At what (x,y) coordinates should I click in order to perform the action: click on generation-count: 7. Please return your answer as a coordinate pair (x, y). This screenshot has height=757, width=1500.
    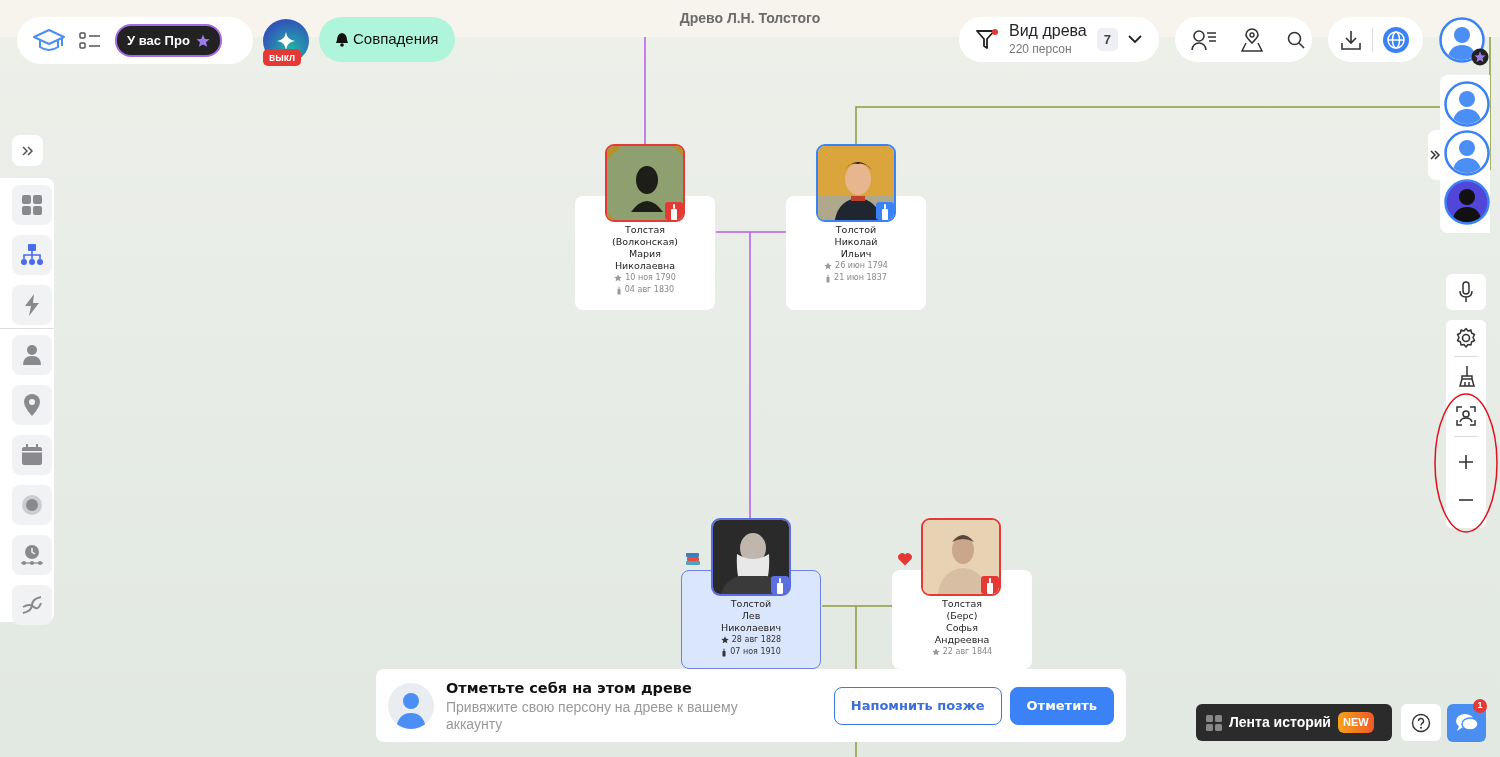
    Looking at the image, I should click on (1107, 39).